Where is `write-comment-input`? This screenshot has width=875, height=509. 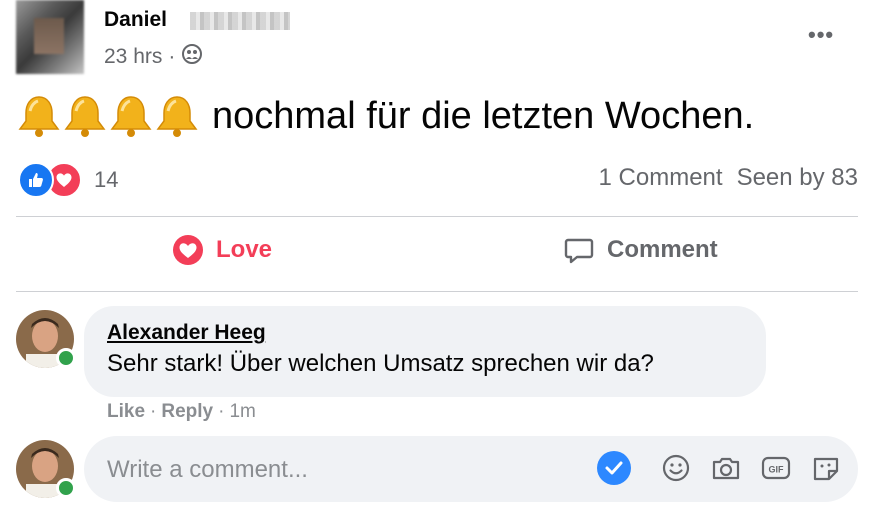 write-comment-input is located at coordinates (342, 470).